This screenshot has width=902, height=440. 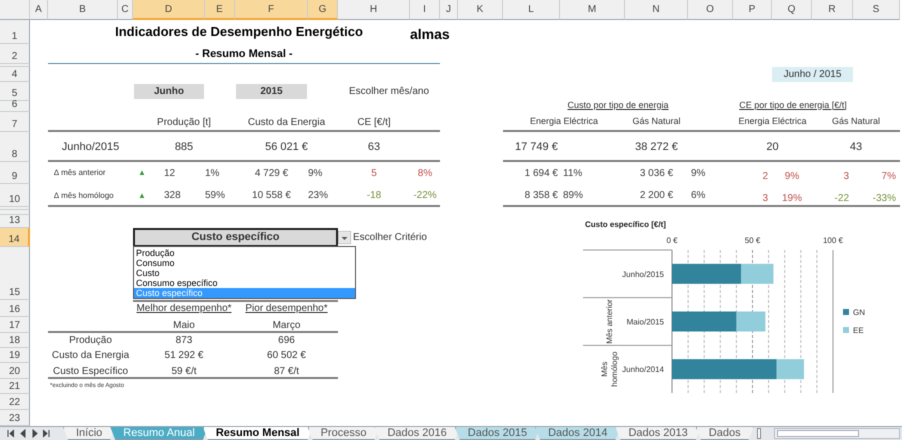 What do you see at coordinates (323, 10) in the screenshot?
I see `column-header: G` at bounding box center [323, 10].